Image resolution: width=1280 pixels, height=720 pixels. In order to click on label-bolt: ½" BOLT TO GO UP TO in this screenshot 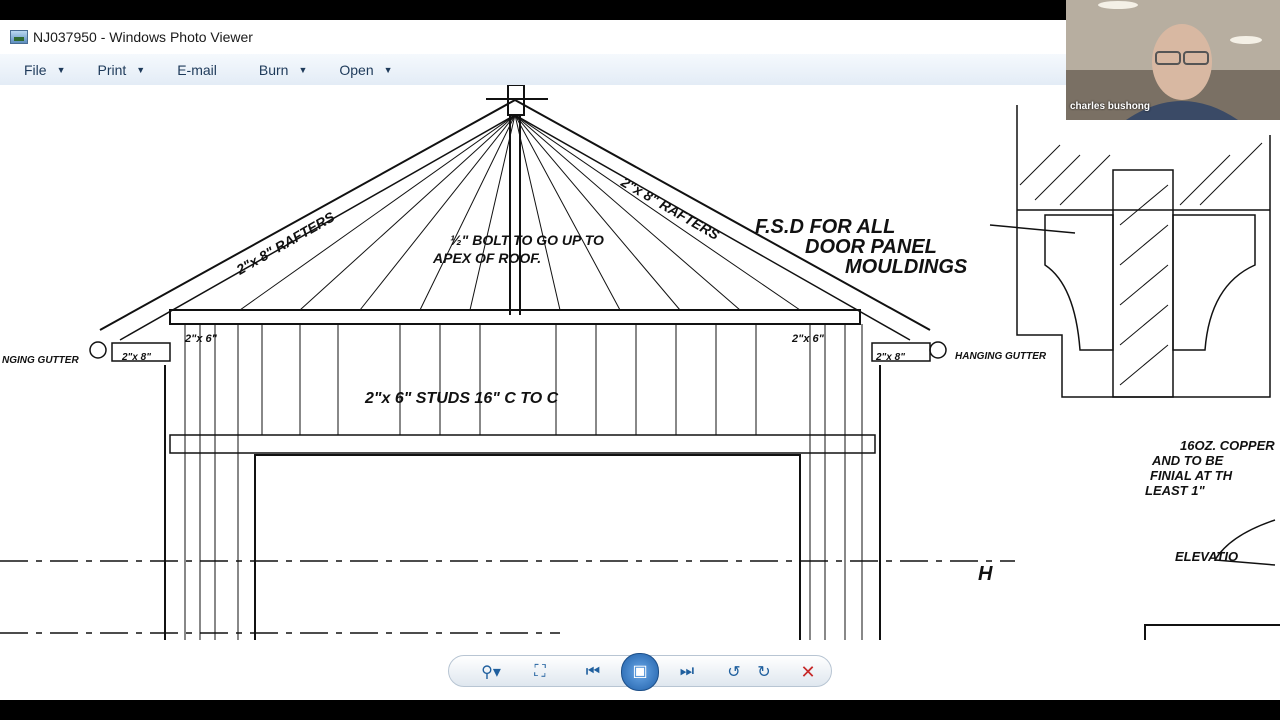, I will do `click(527, 240)`.